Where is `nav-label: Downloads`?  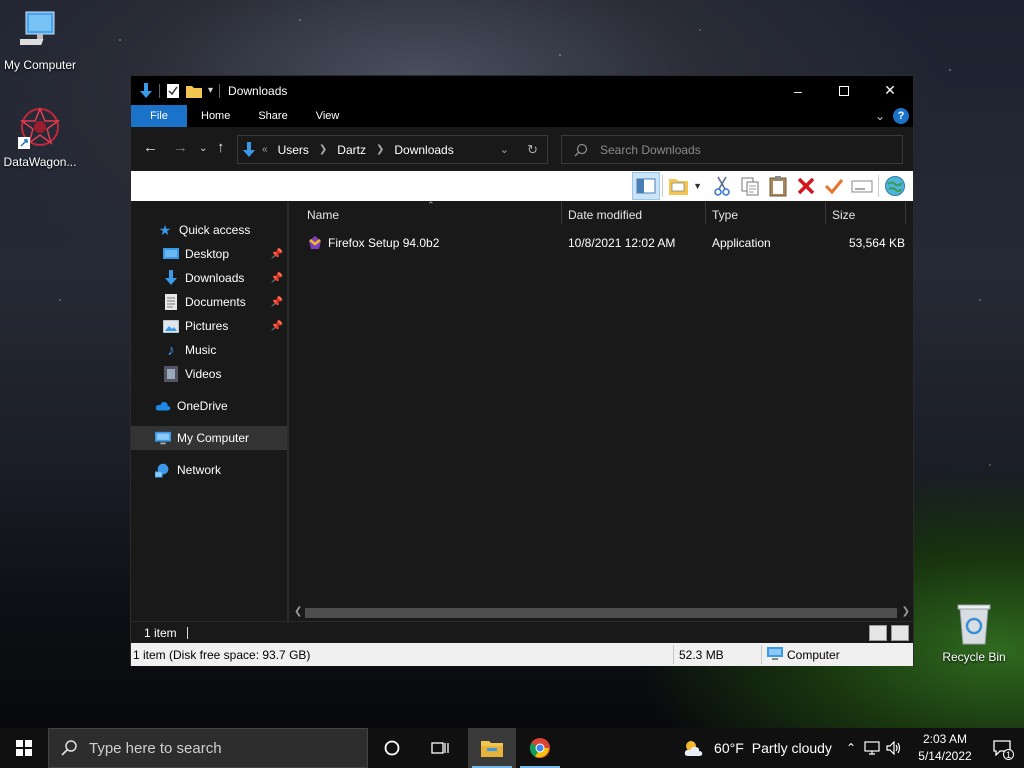 nav-label: Downloads is located at coordinates (215, 278).